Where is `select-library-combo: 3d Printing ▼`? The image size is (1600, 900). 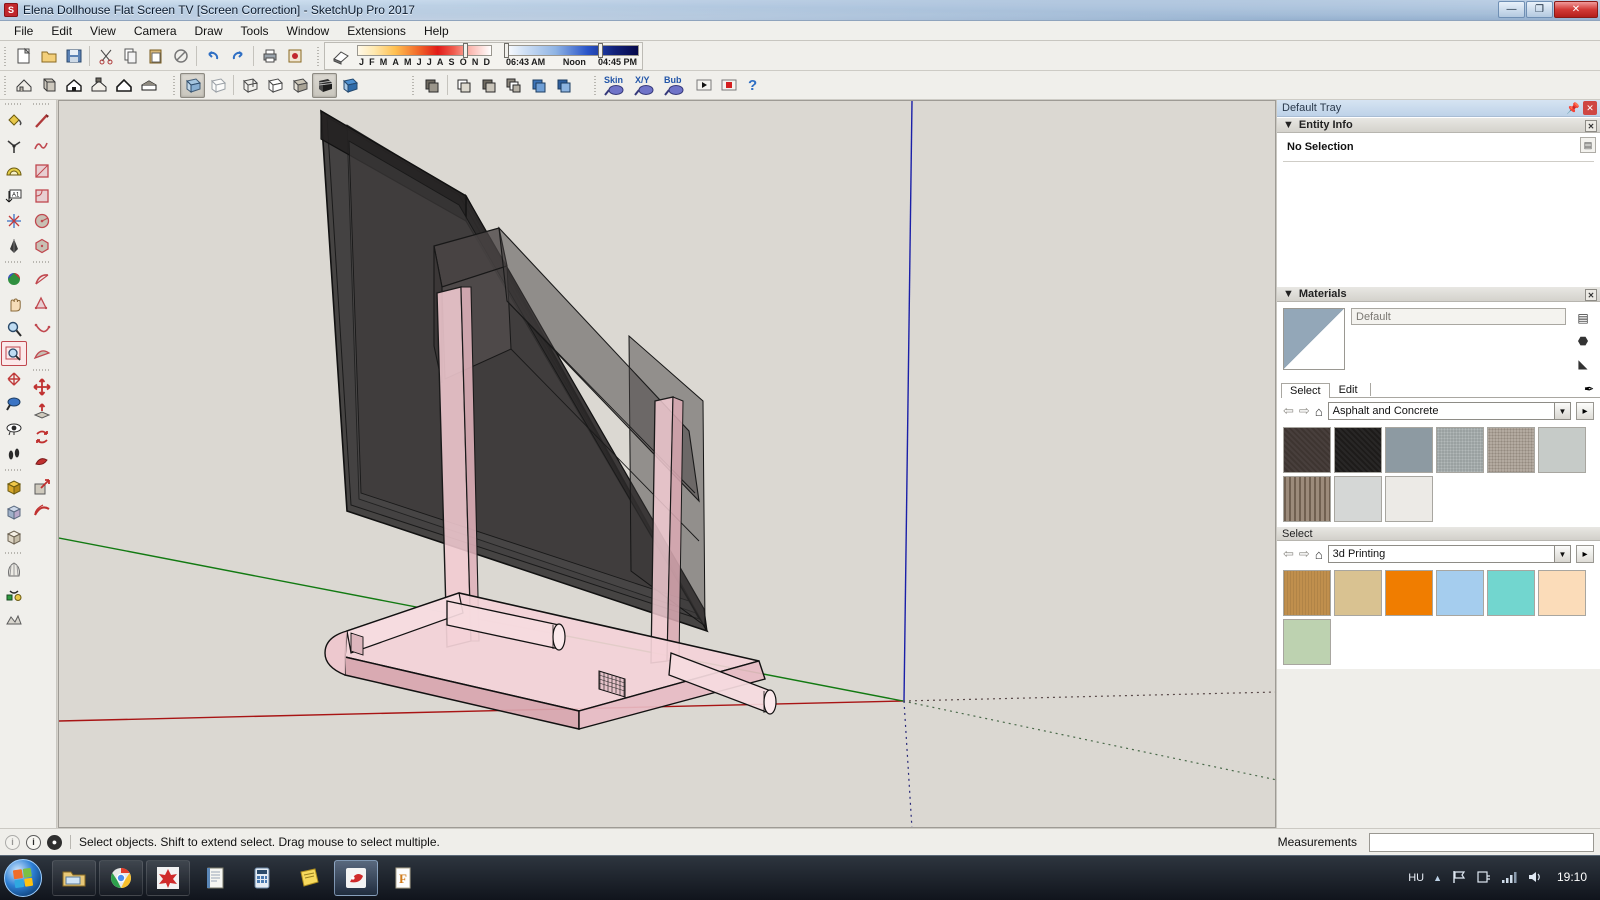
select-library-combo: 3d Printing ▼ is located at coordinates (1449, 554).